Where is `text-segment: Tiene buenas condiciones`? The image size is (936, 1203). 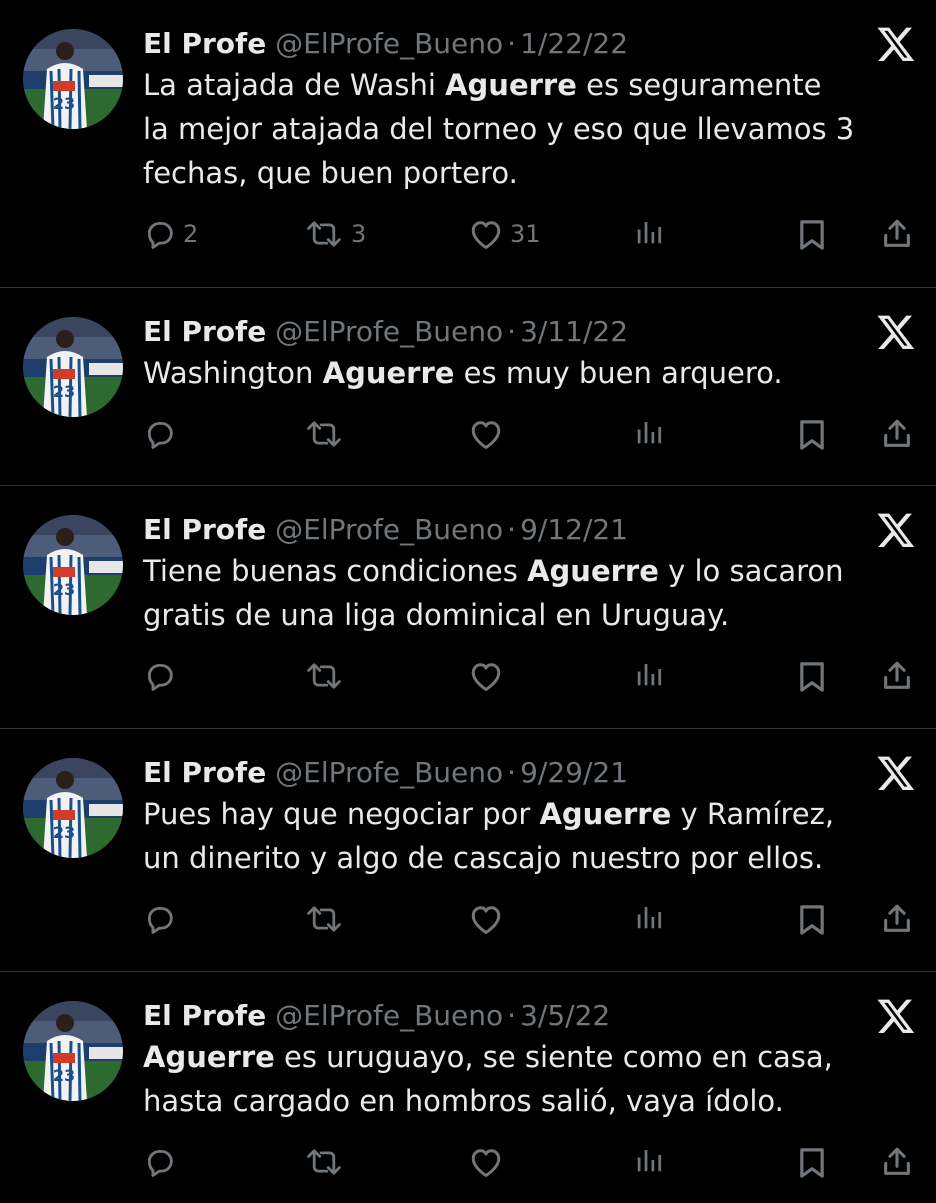 text-segment: Tiene buenas condiciones is located at coordinates (335, 571).